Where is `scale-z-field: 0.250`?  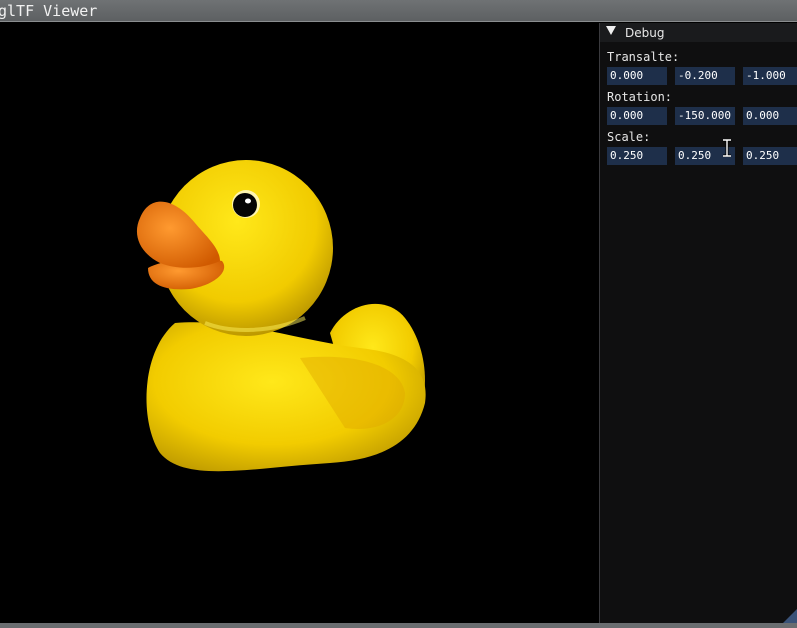
scale-z-field: 0.250 is located at coordinates (770, 156).